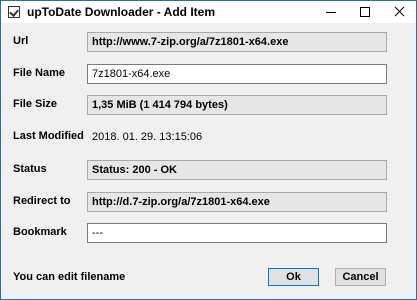 Image resolution: width=417 pixels, height=300 pixels. What do you see at coordinates (69, 277) in the screenshot?
I see `edit-hint: You can edit filename` at bounding box center [69, 277].